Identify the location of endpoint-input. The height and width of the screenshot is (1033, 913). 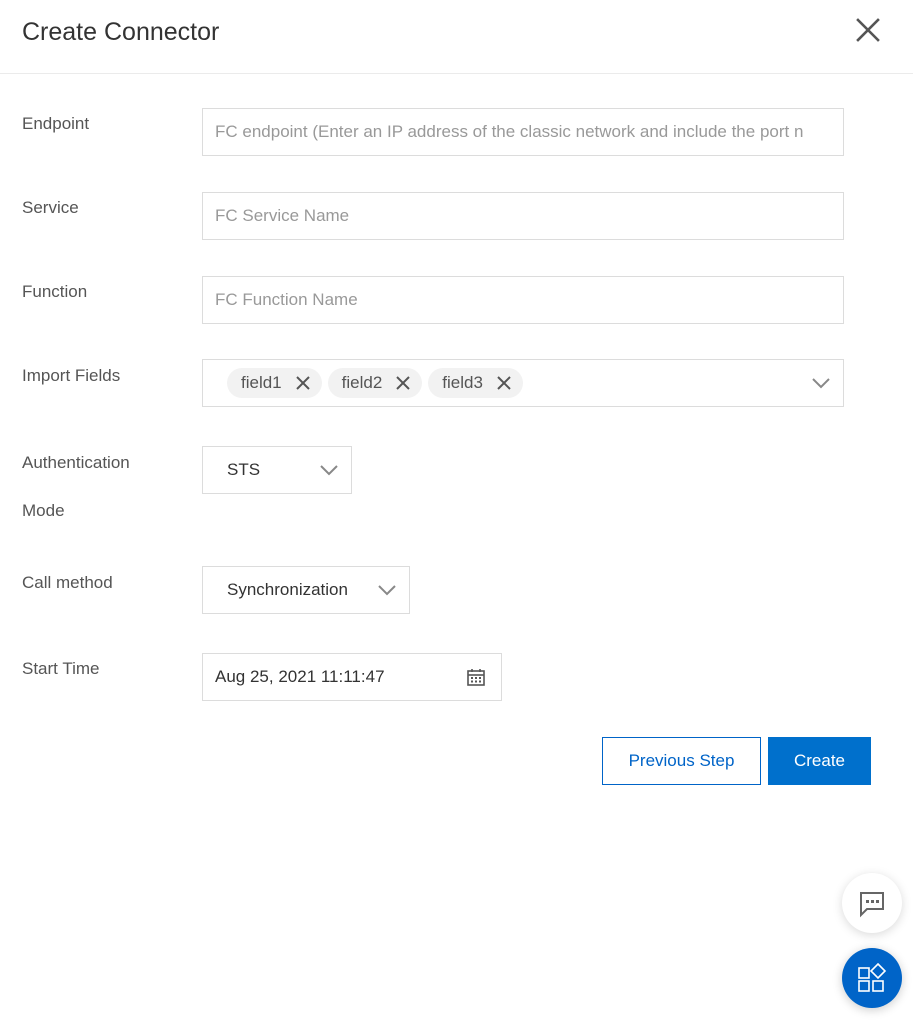
(523, 132).